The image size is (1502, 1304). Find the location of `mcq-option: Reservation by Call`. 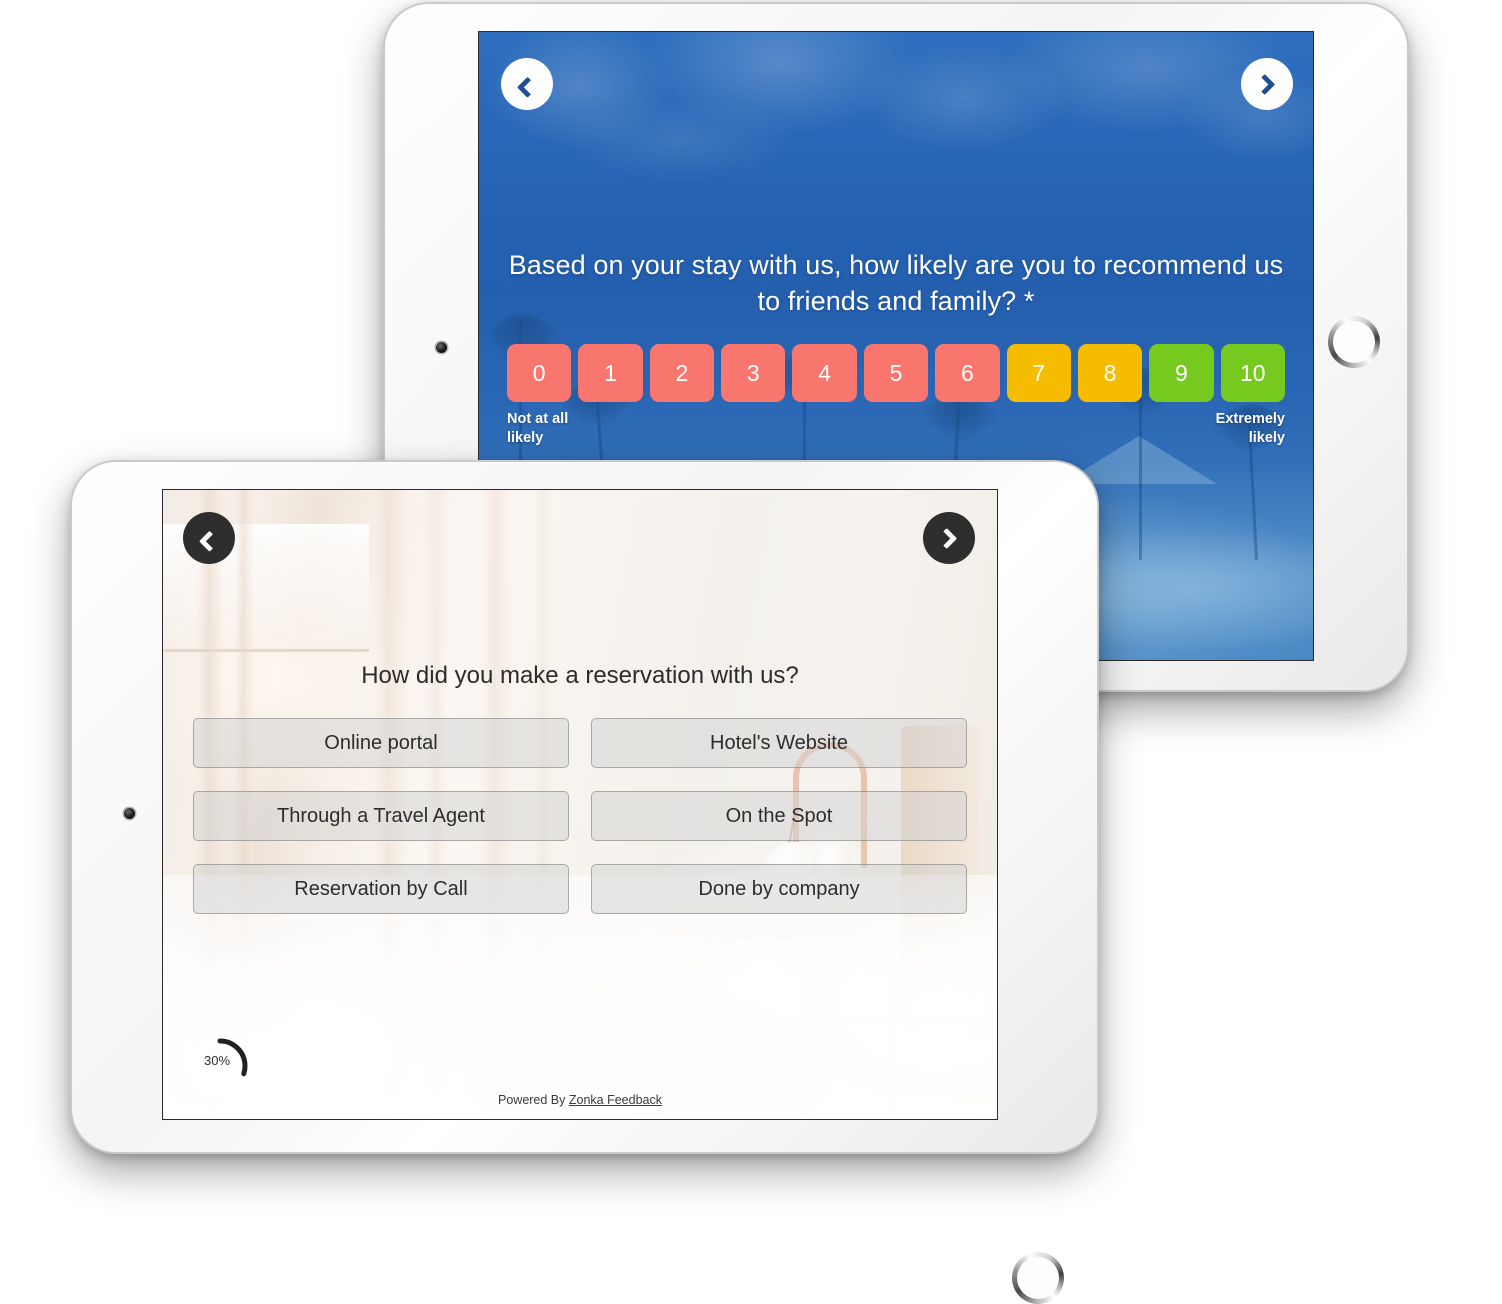

mcq-option: Reservation by Call is located at coordinates (381, 889).